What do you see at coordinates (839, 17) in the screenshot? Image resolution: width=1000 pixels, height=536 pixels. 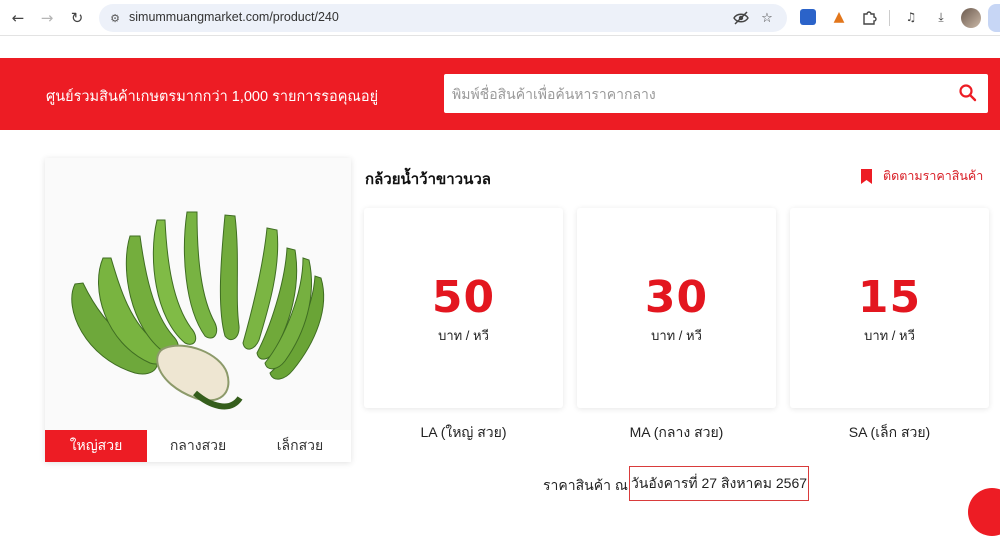 I see `metamask-fox-icon: ▲` at bounding box center [839, 17].